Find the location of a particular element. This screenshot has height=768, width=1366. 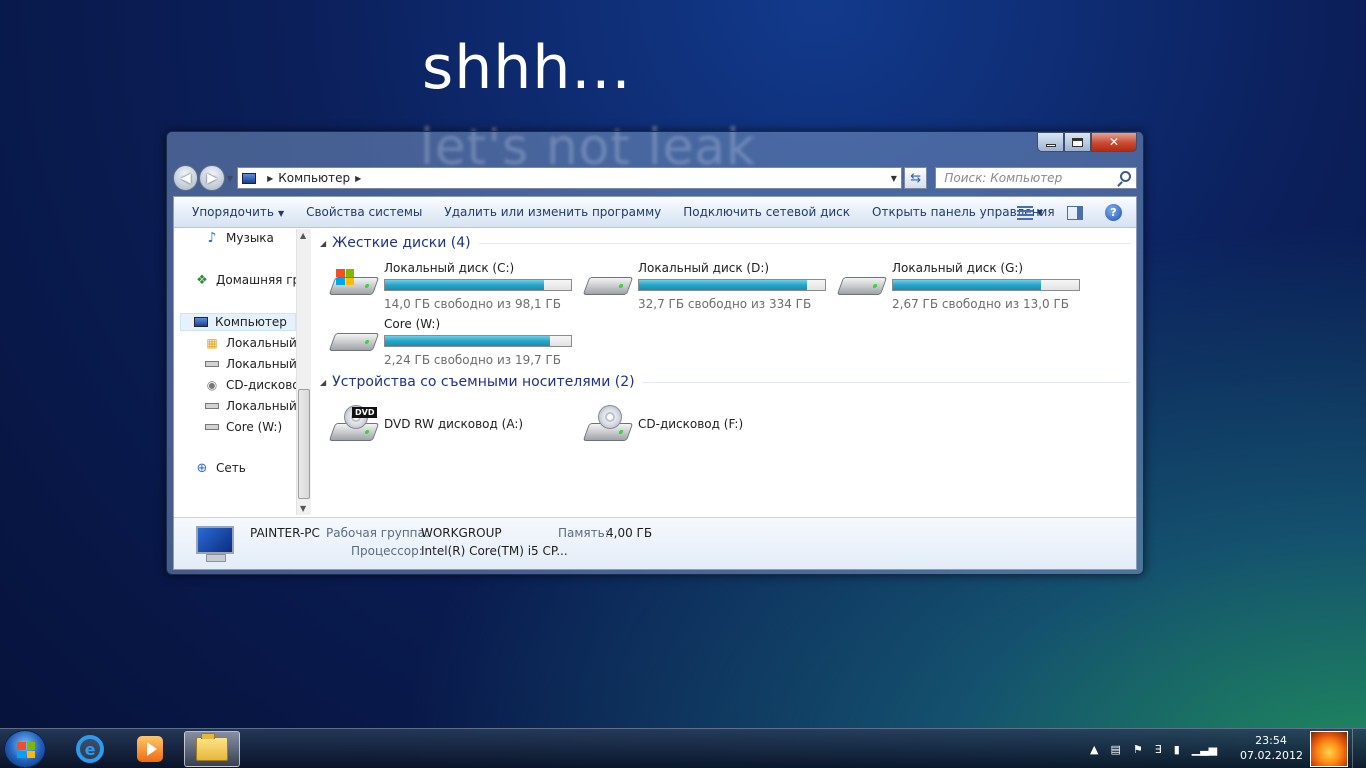

group-title: Устройства со съемными носителями (2) is located at coordinates (483, 382).